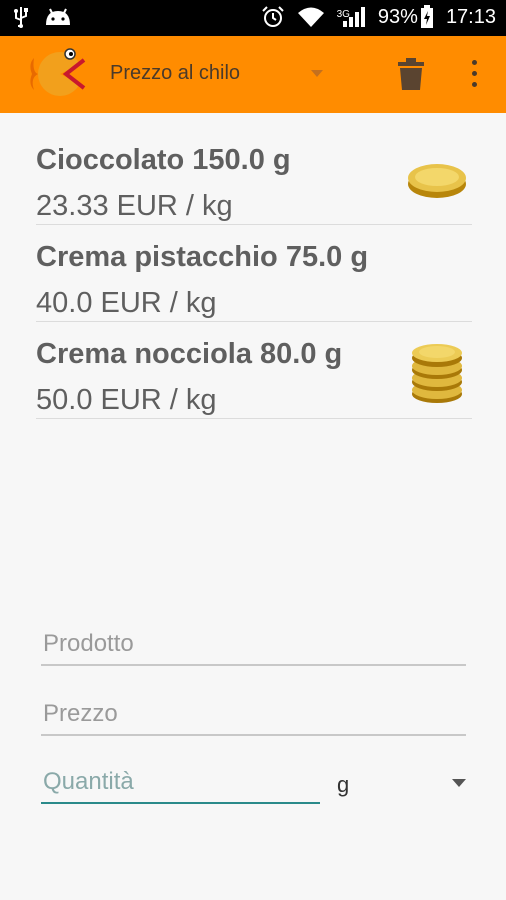  What do you see at coordinates (58, 72) in the screenshot?
I see `app-logo-icon` at bounding box center [58, 72].